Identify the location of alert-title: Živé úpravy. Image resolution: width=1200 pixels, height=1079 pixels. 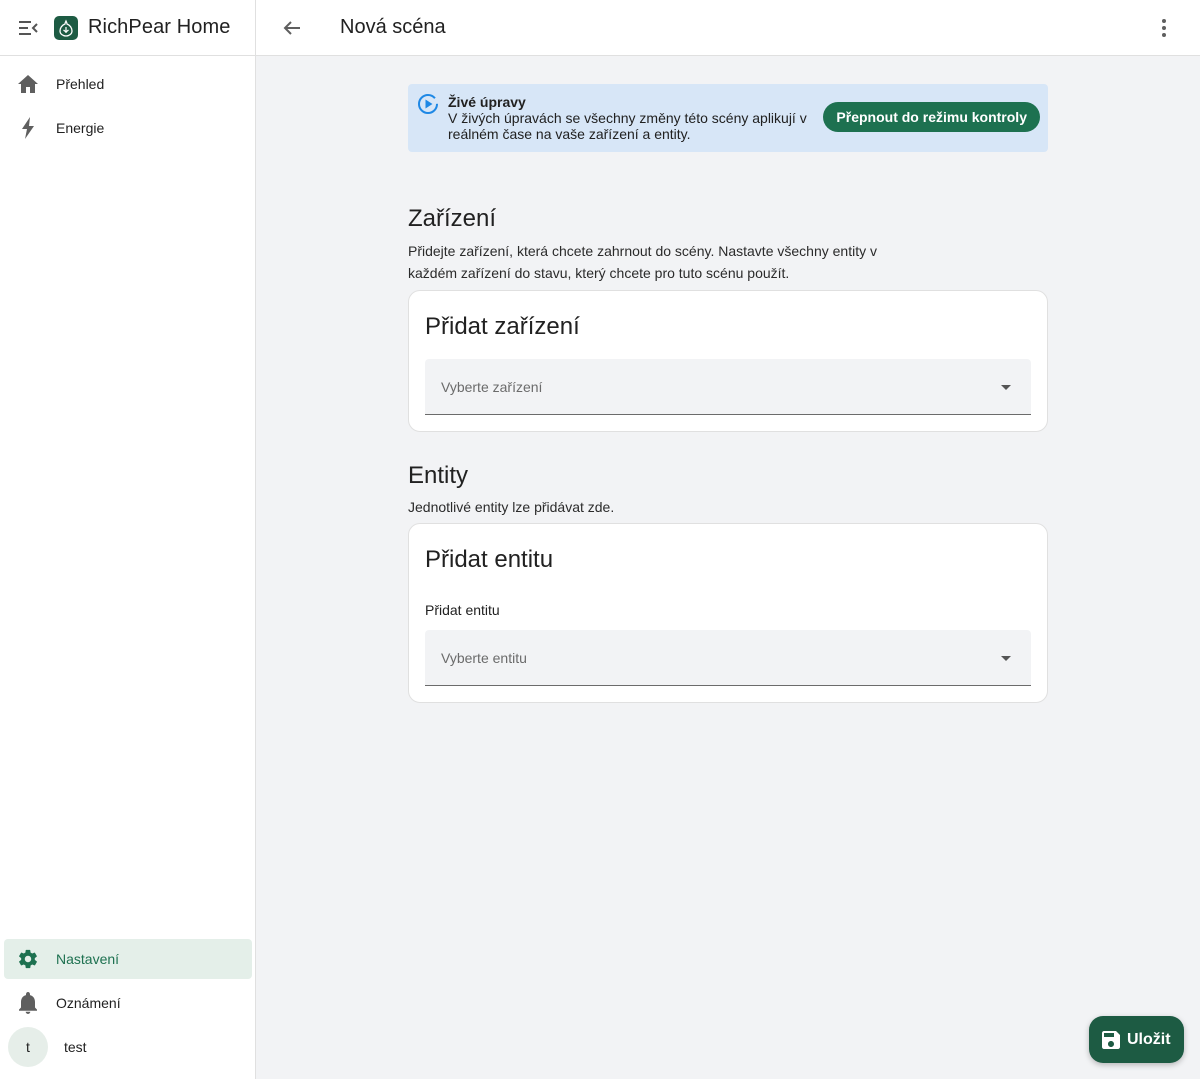
(487, 102).